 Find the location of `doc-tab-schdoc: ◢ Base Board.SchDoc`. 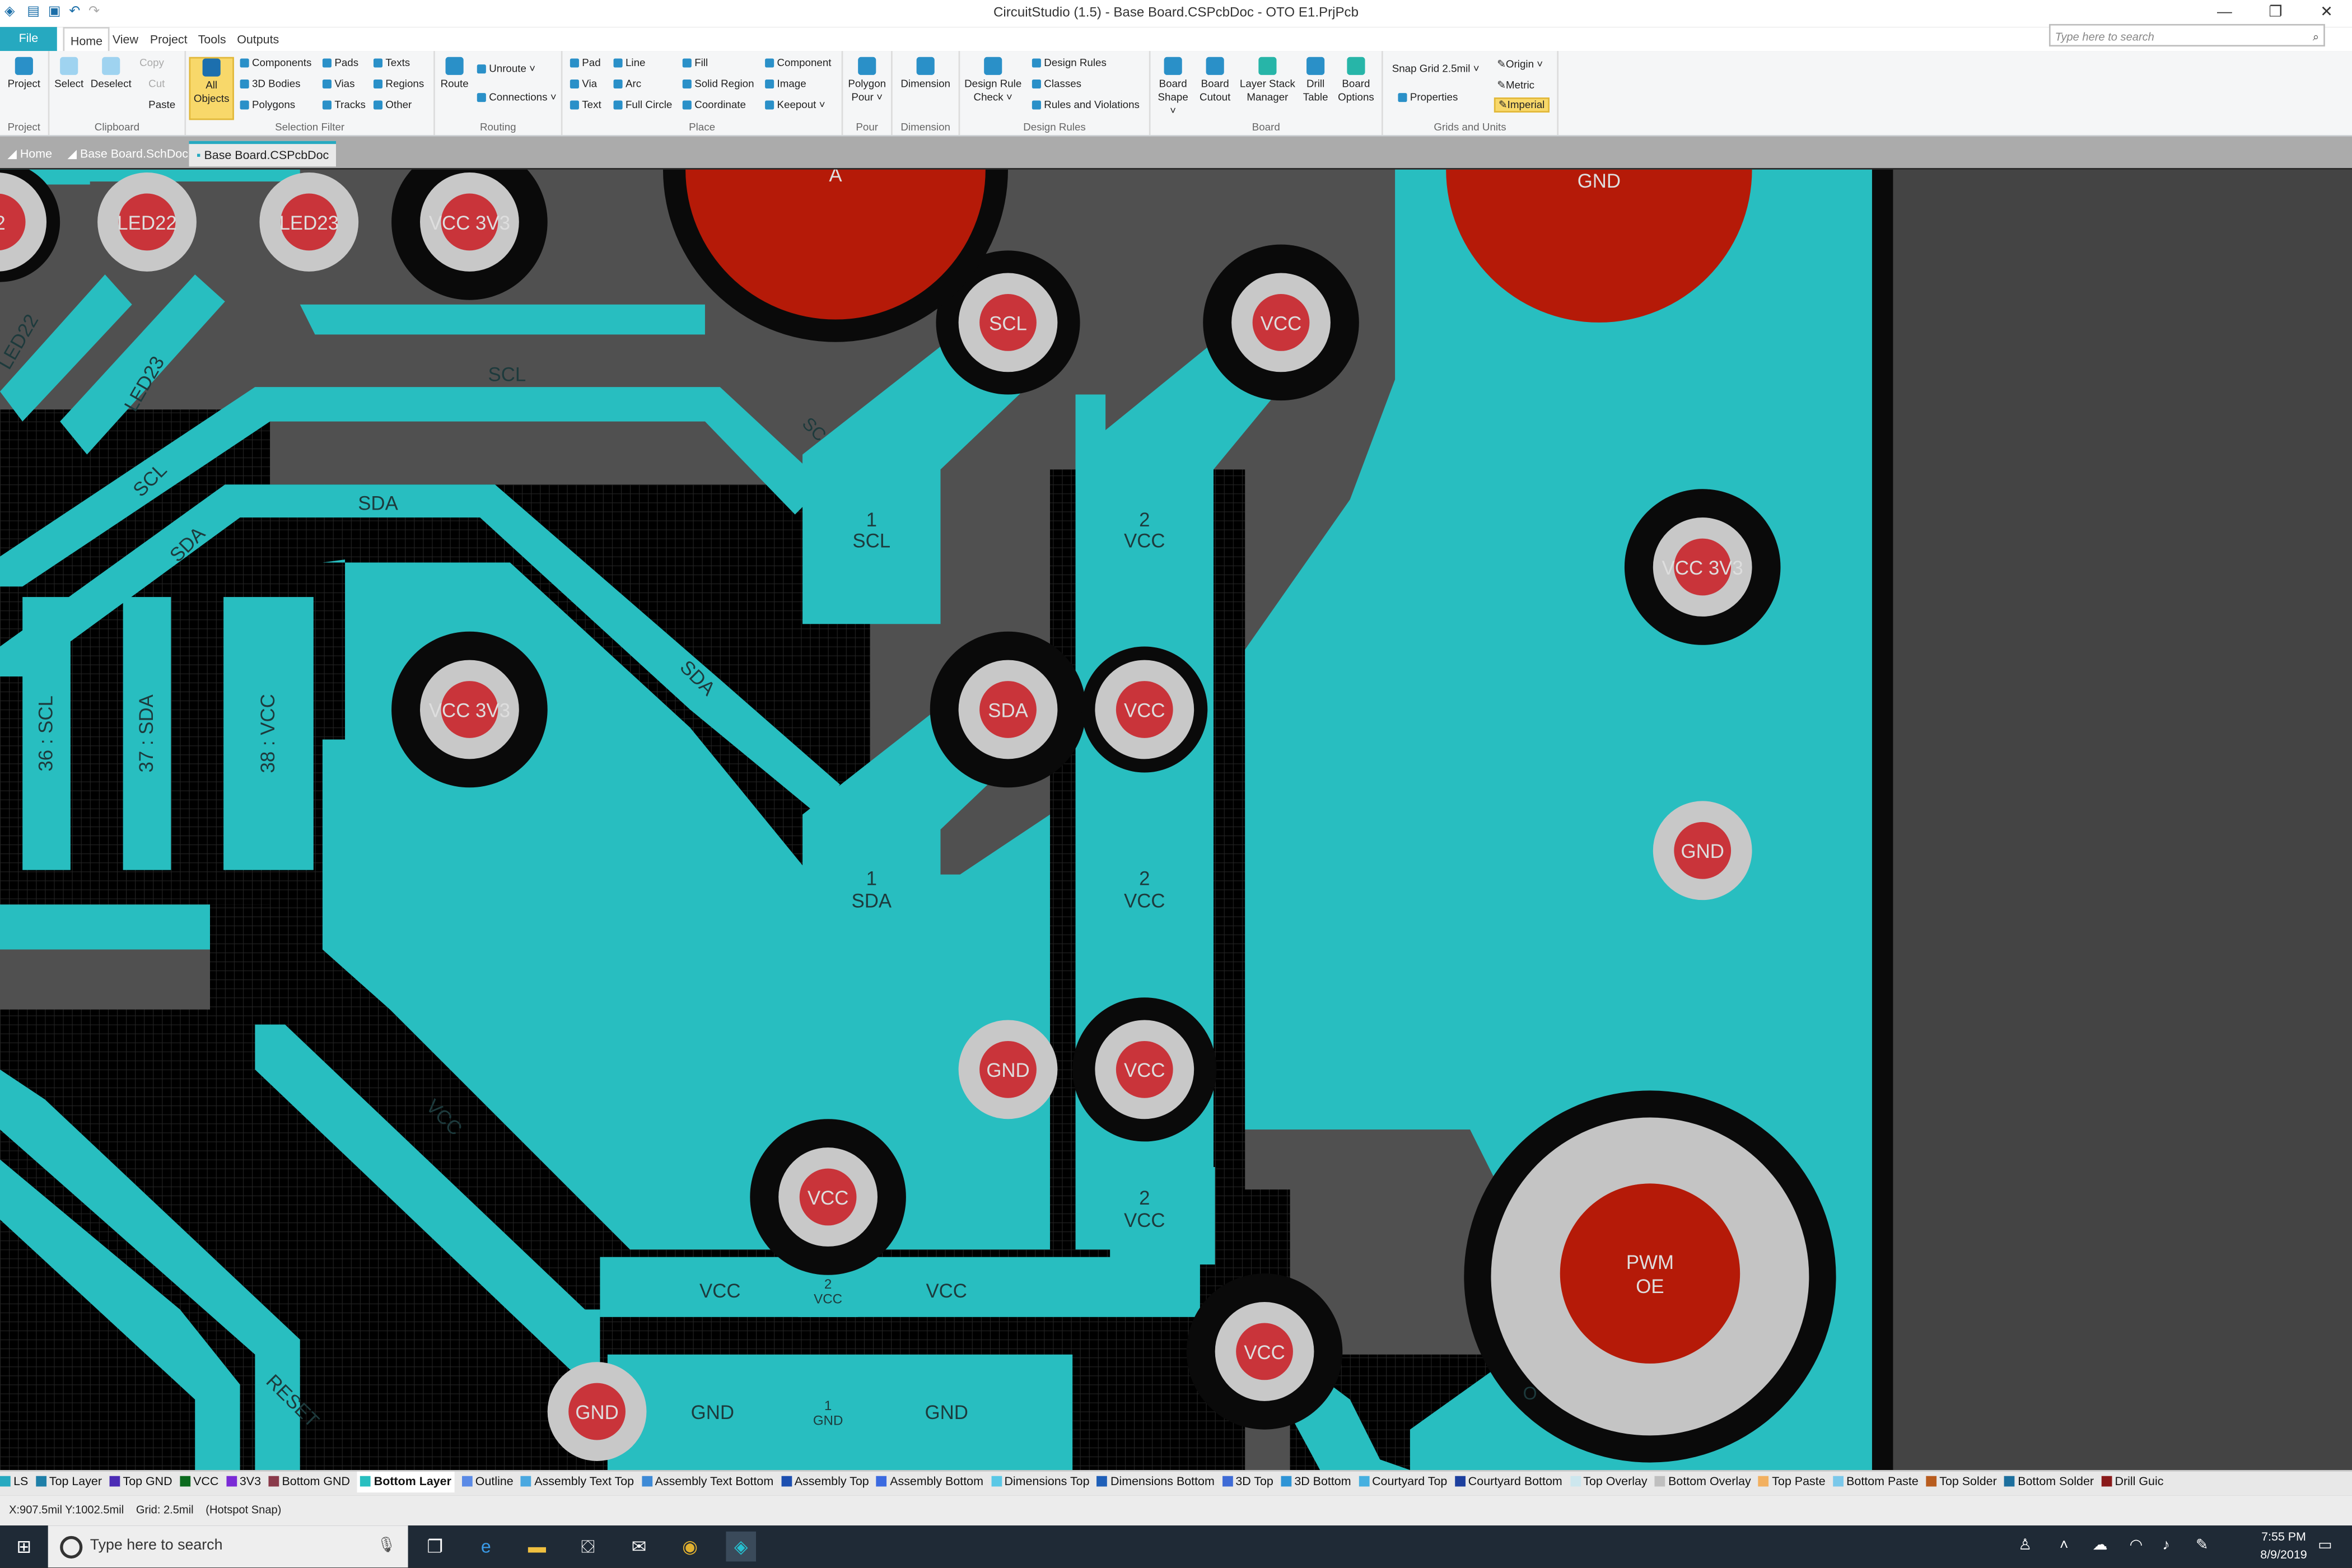

doc-tab-schdoc: ◢ Base Board.SchDoc is located at coordinates (128, 154).